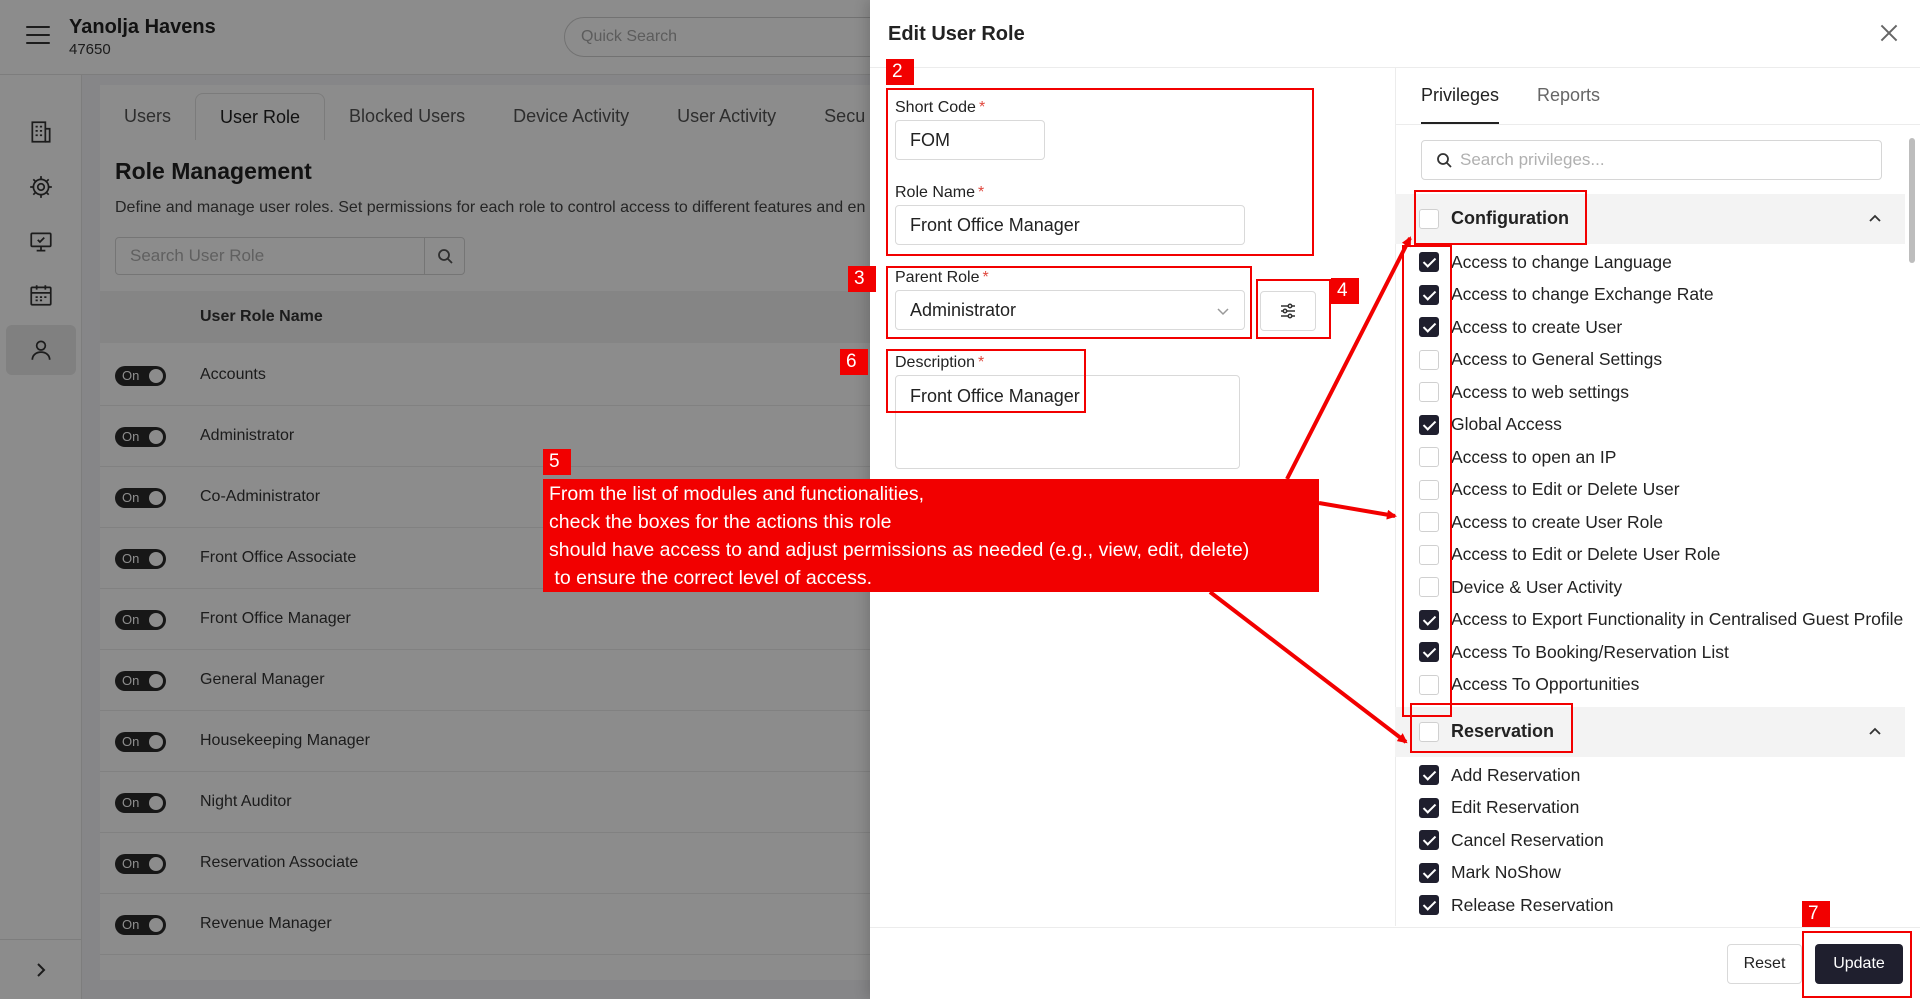 This screenshot has width=1920, height=999. What do you see at coordinates (1912, 200) in the screenshot?
I see `privileges-scrollbar` at bounding box center [1912, 200].